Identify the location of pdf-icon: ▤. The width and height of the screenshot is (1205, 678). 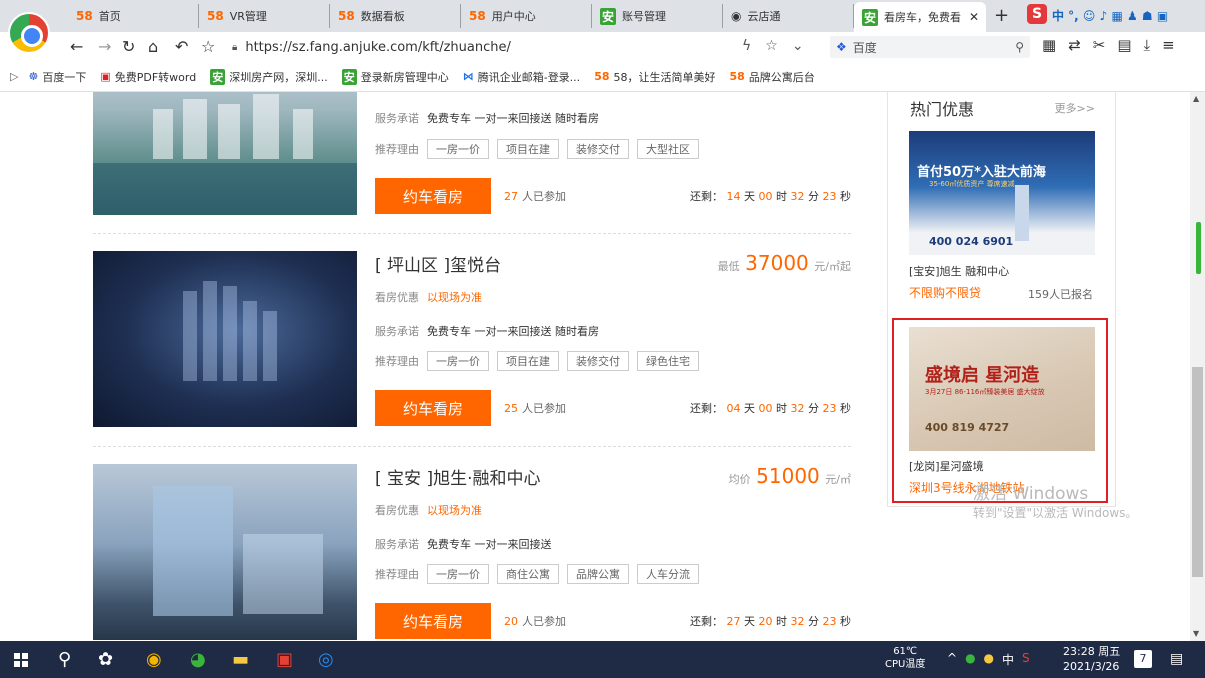
(1124, 45).